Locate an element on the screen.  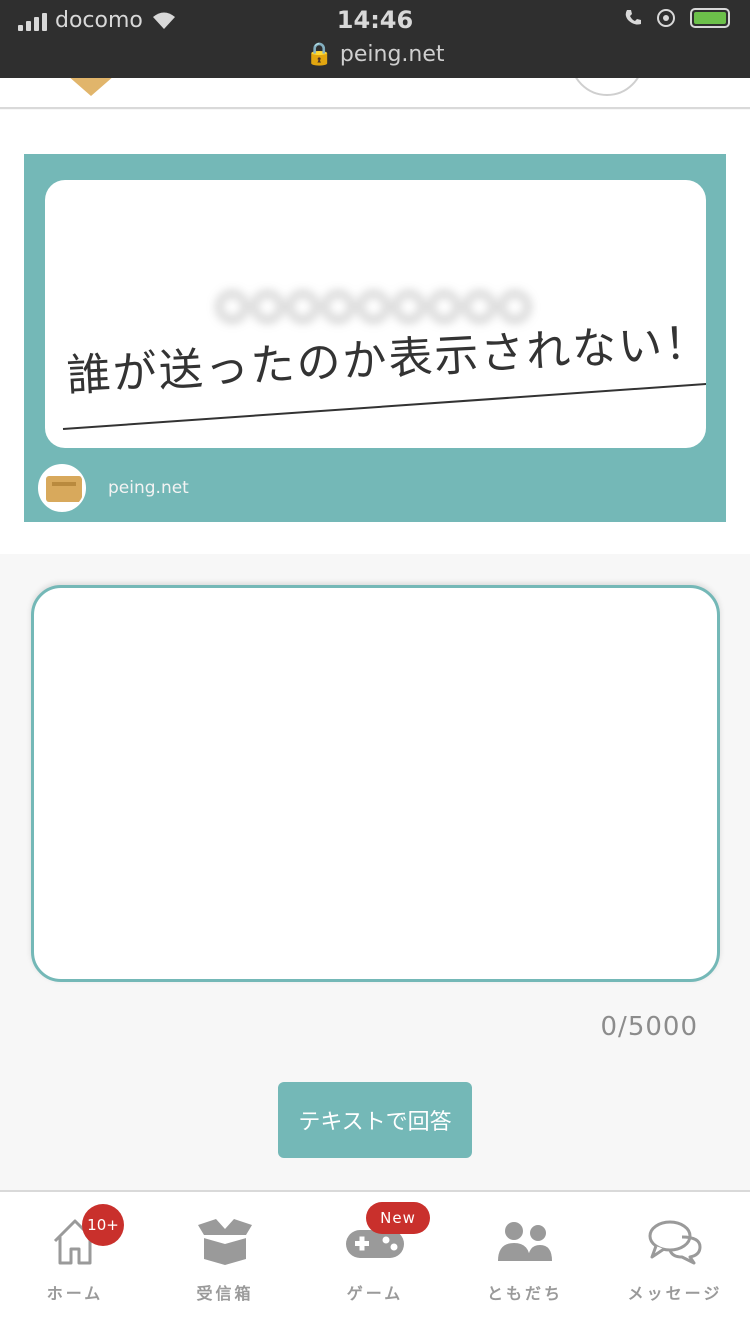
home-notification-badge: 10+ is located at coordinates (103, 1225).